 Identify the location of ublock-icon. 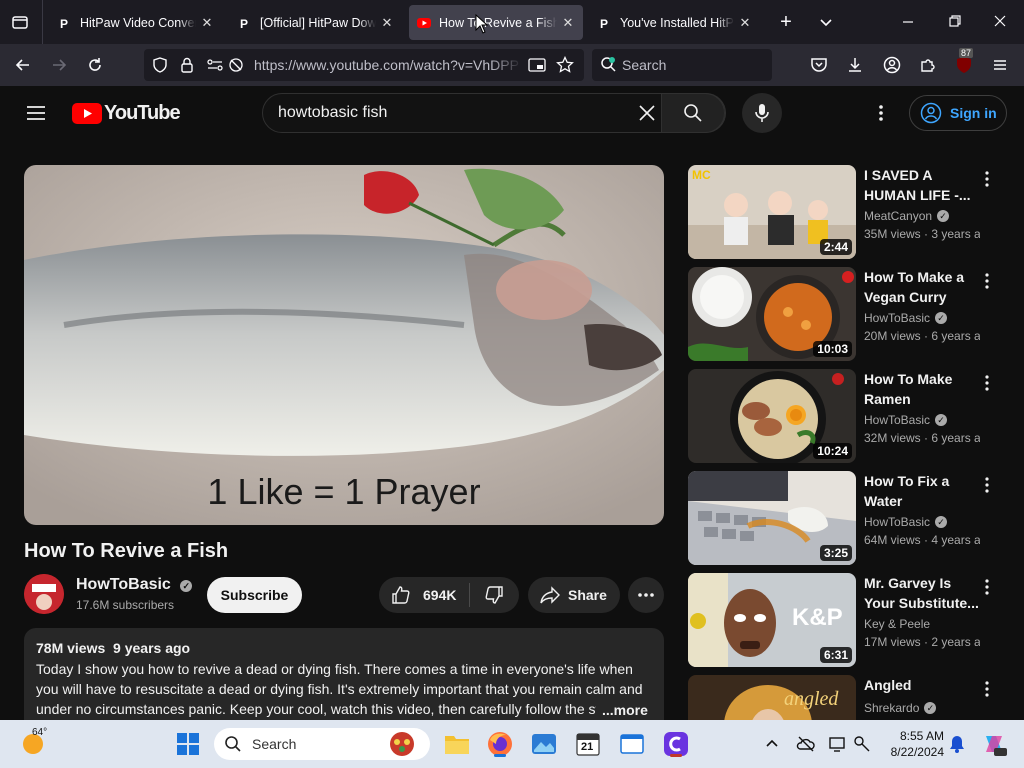
(964, 65).